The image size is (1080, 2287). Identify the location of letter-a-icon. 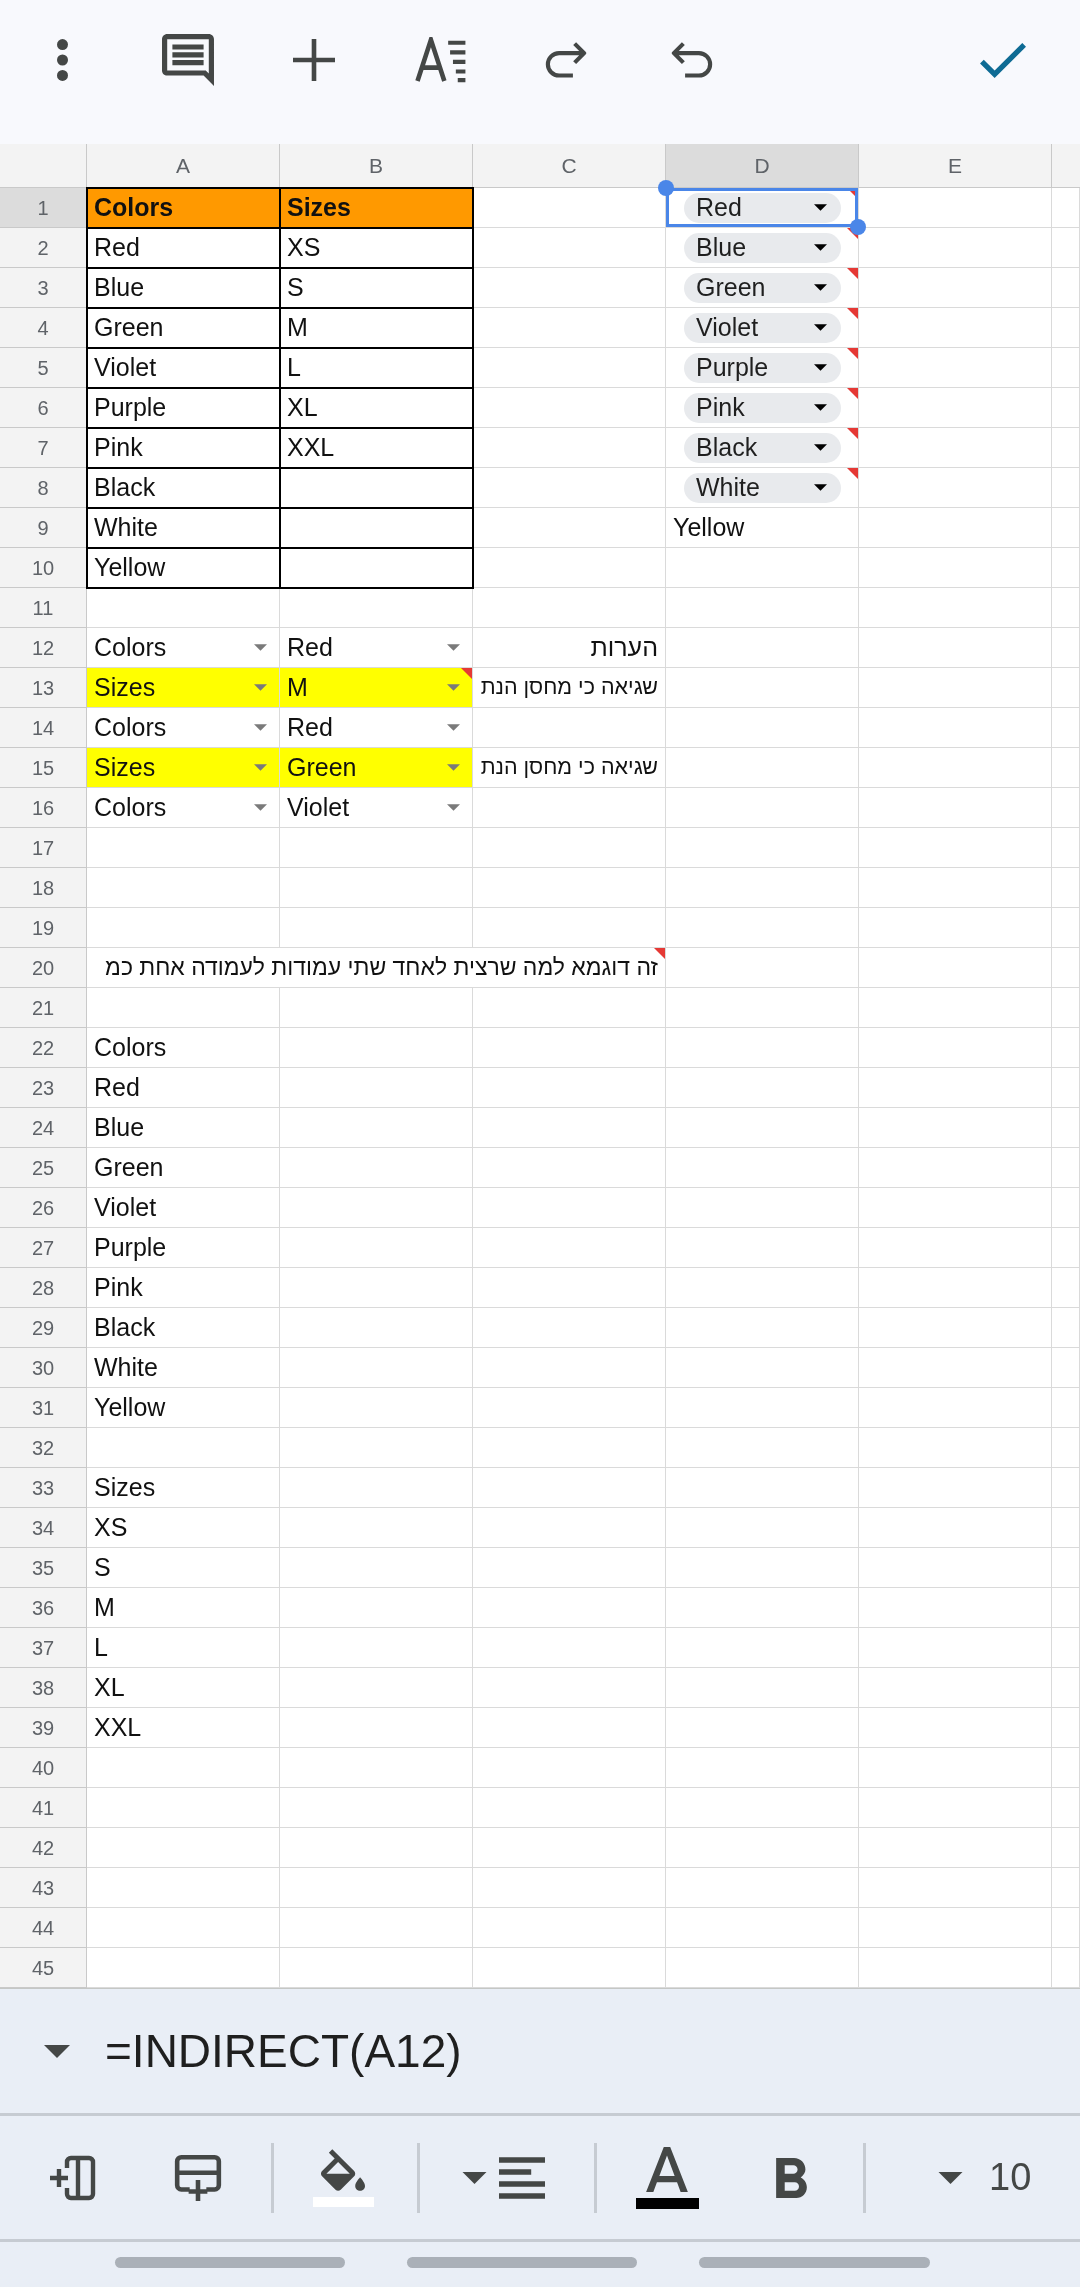
(667, 2169).